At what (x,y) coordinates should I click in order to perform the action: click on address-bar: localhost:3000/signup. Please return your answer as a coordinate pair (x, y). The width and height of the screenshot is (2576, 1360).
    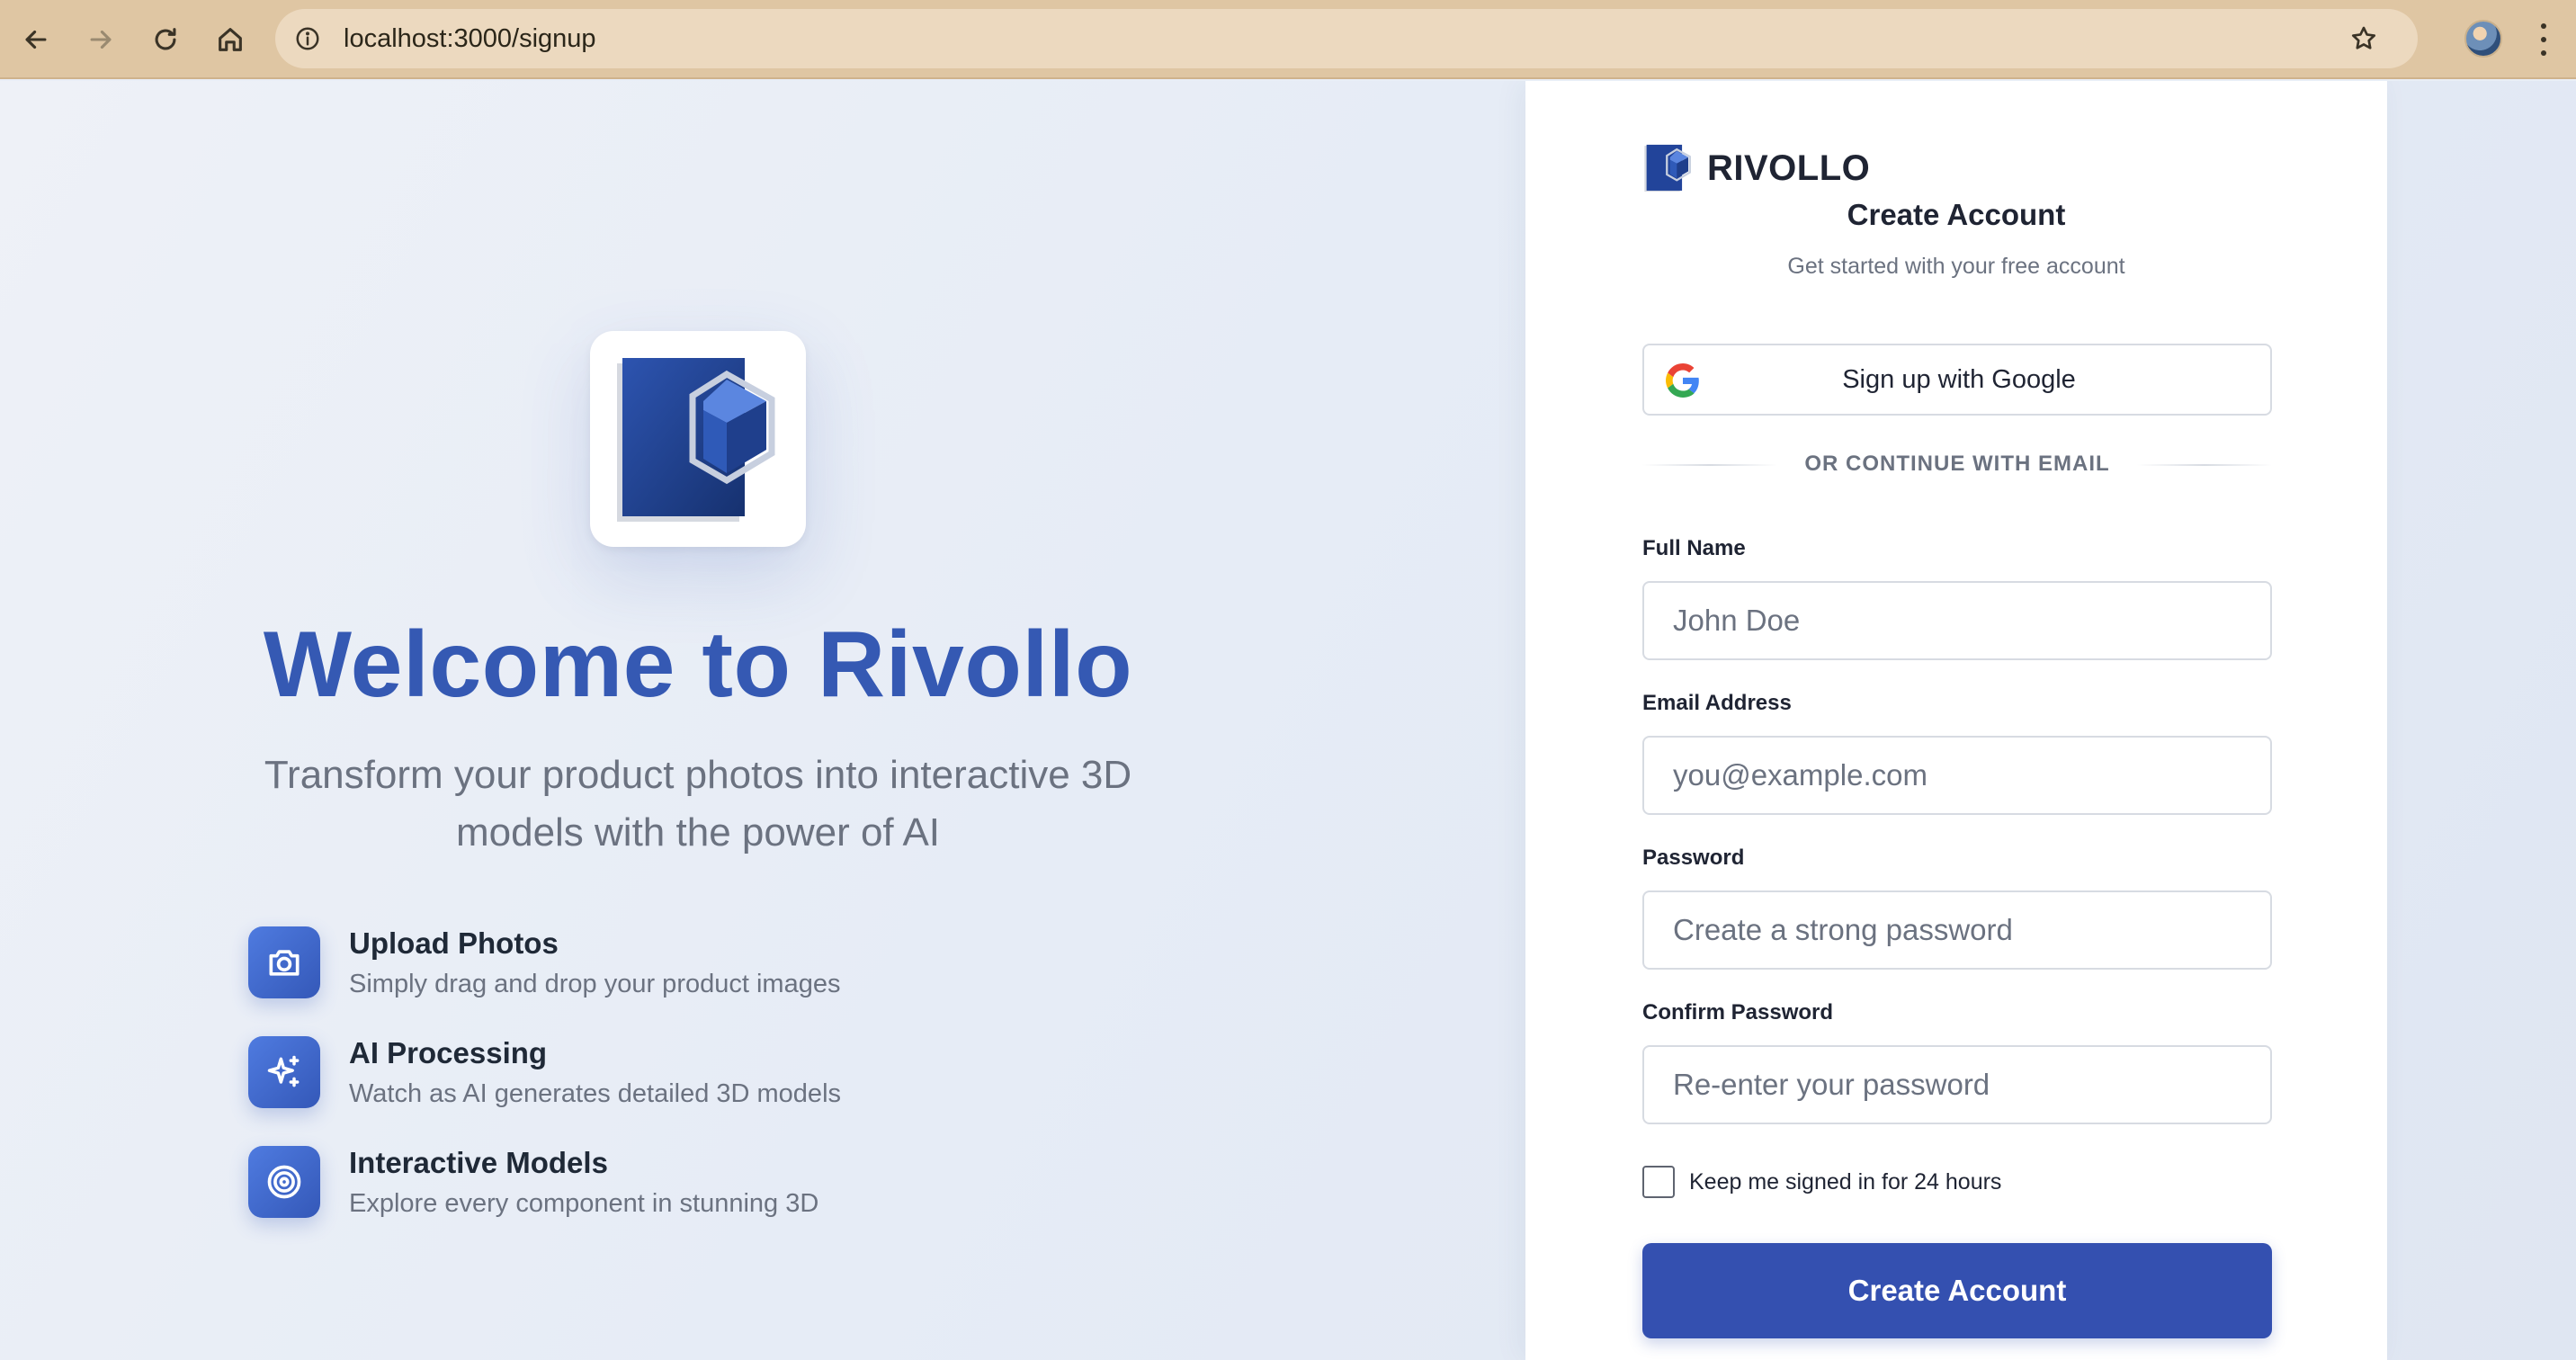
    Looking at the image, I should click on (1346, 38).